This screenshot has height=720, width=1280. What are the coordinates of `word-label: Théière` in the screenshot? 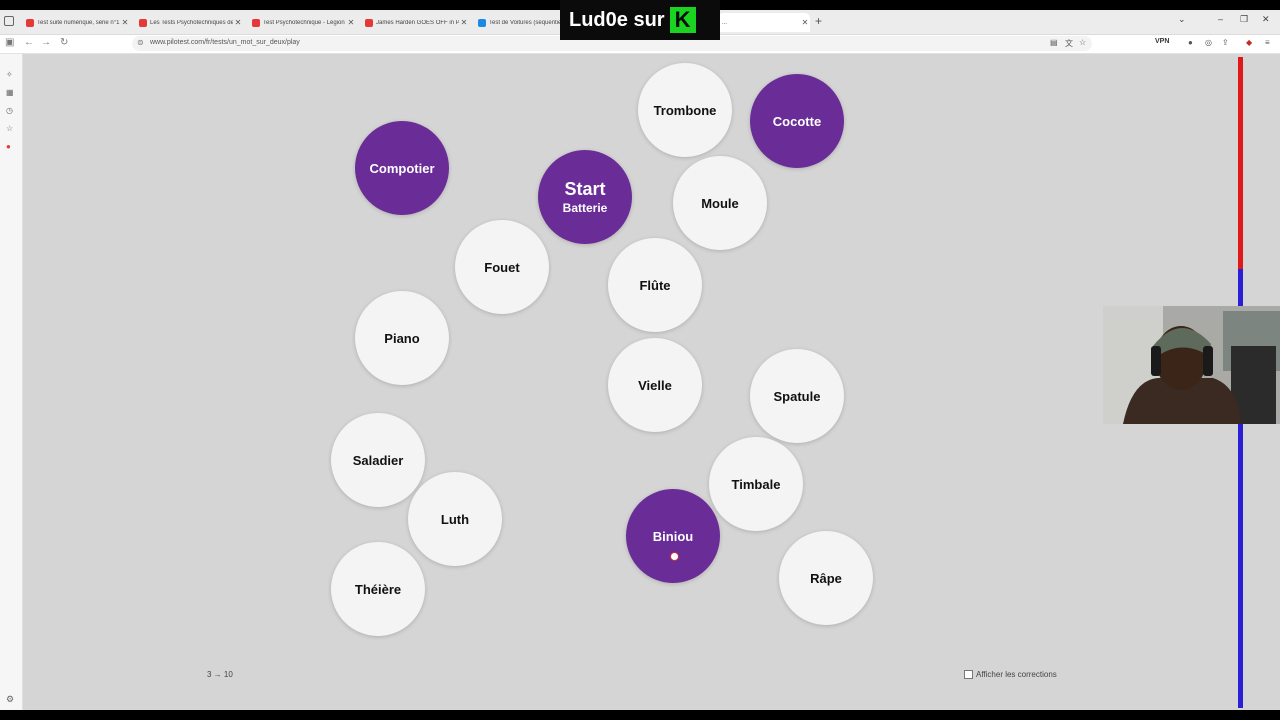 It's located at (378, 589).